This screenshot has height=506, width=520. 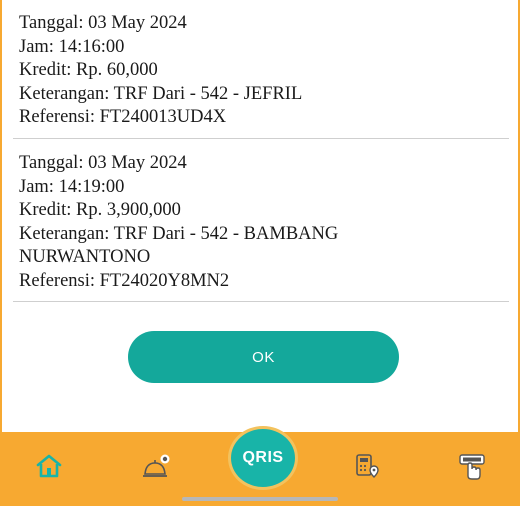 I want to click on transaction-credit: Kredit: Rp. 60,000, so click(x=88, y=70).